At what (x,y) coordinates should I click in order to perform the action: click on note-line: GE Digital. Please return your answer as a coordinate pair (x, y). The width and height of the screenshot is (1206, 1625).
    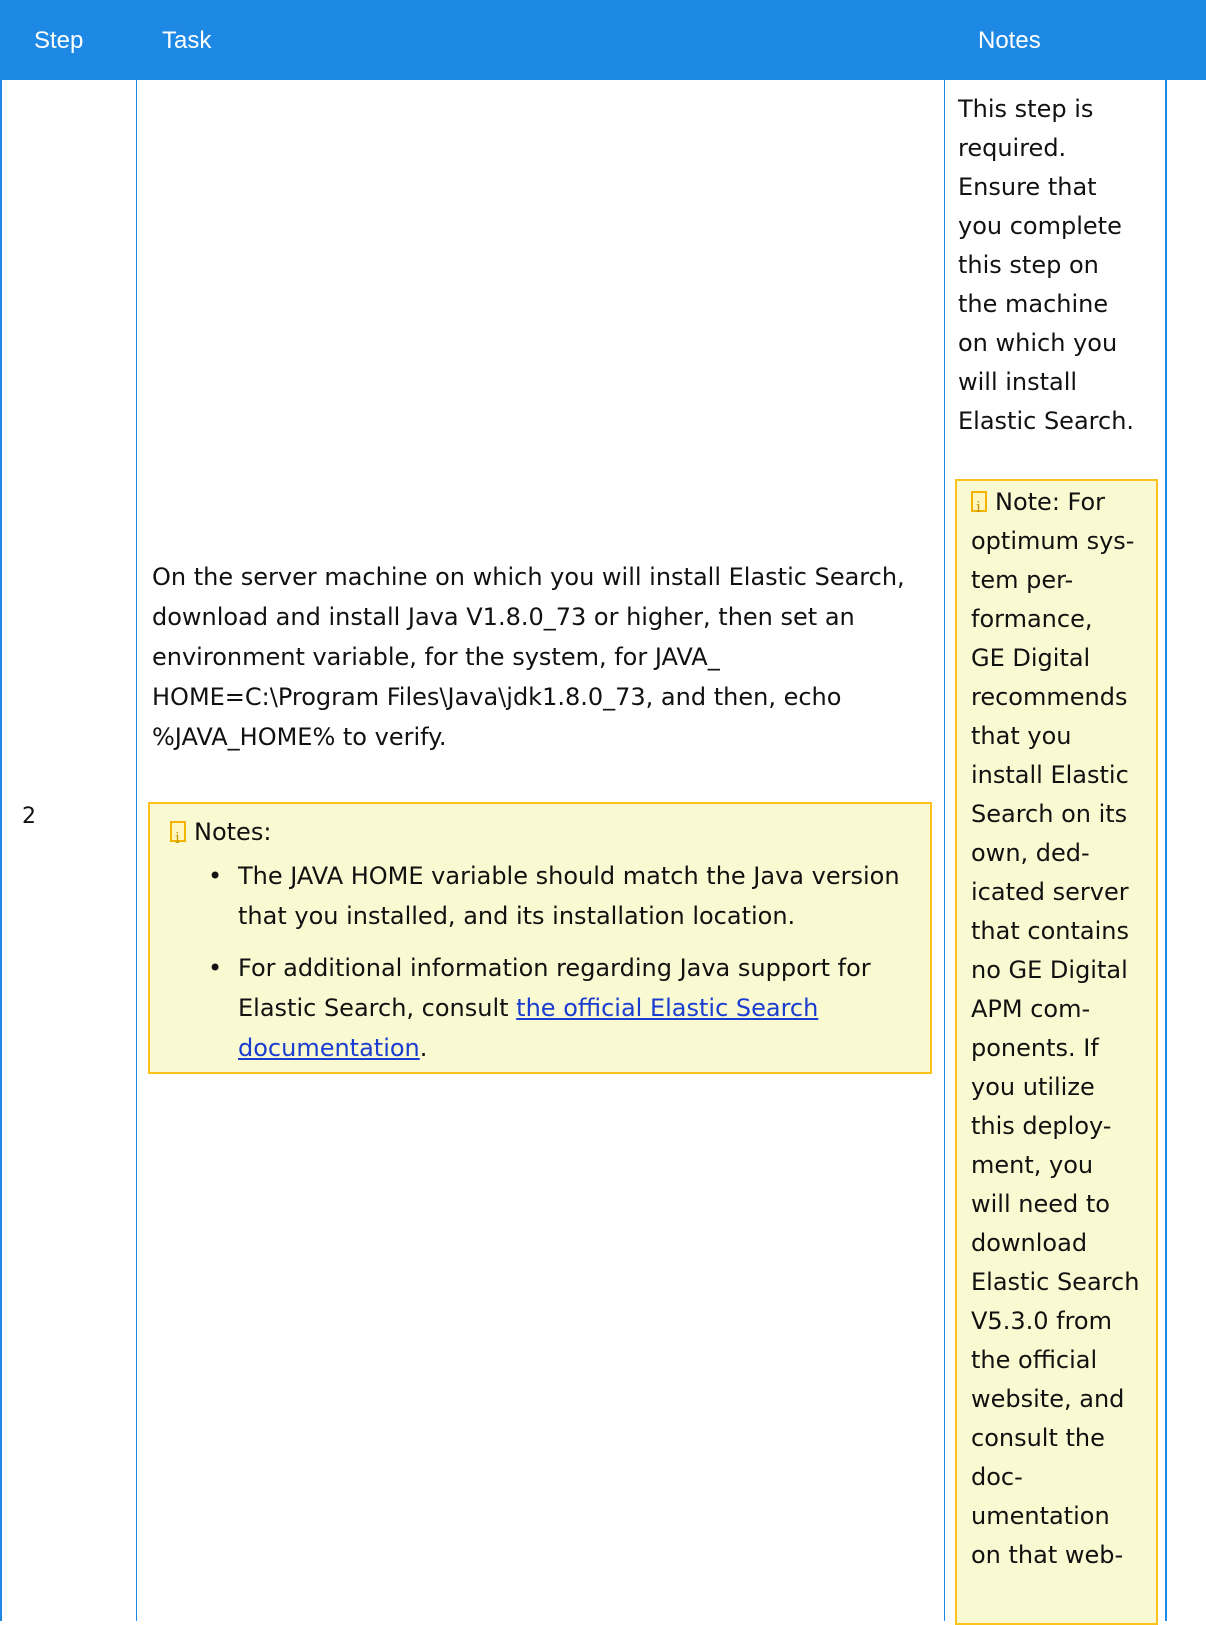
    Looking at the image, I should click on (1031, 658).